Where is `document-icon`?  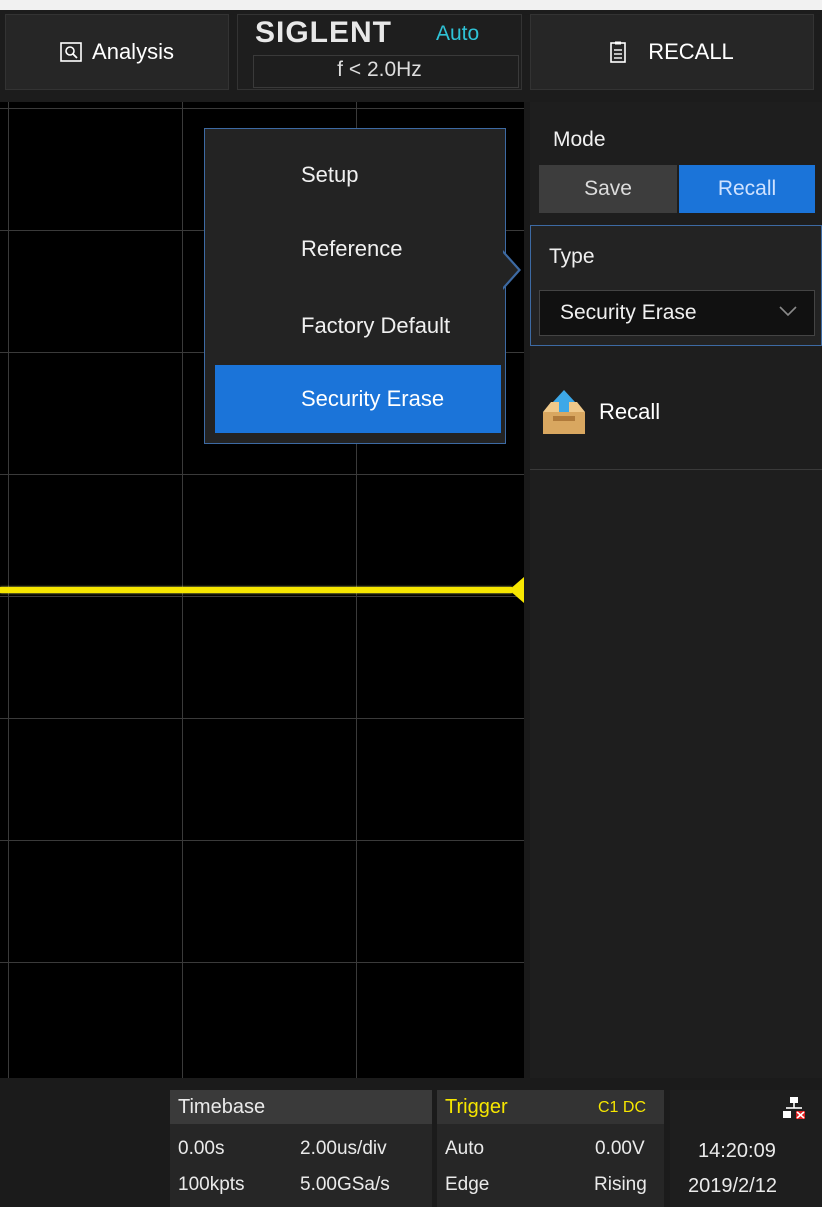
document-icon is located at coordinates (618, 52).